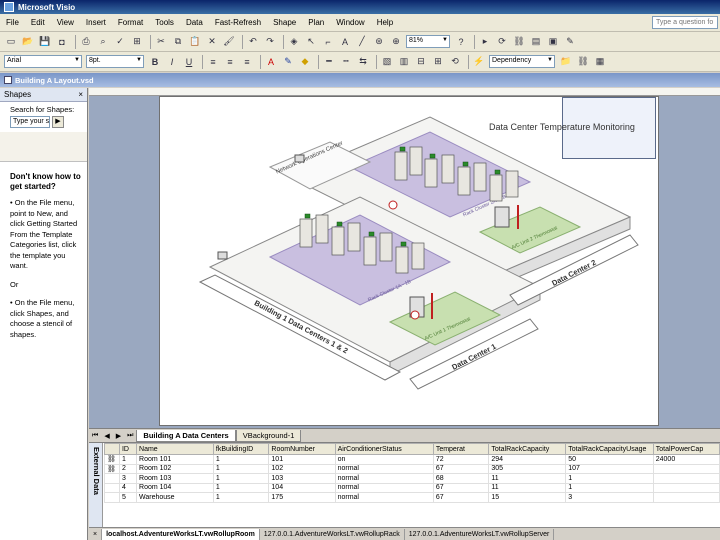 This screenshot has width=720, height=540. What do you see at coordinates (230, 62) in the screenshot?
I see `align-center-icon: ≡` at bounding box center [230, 62].